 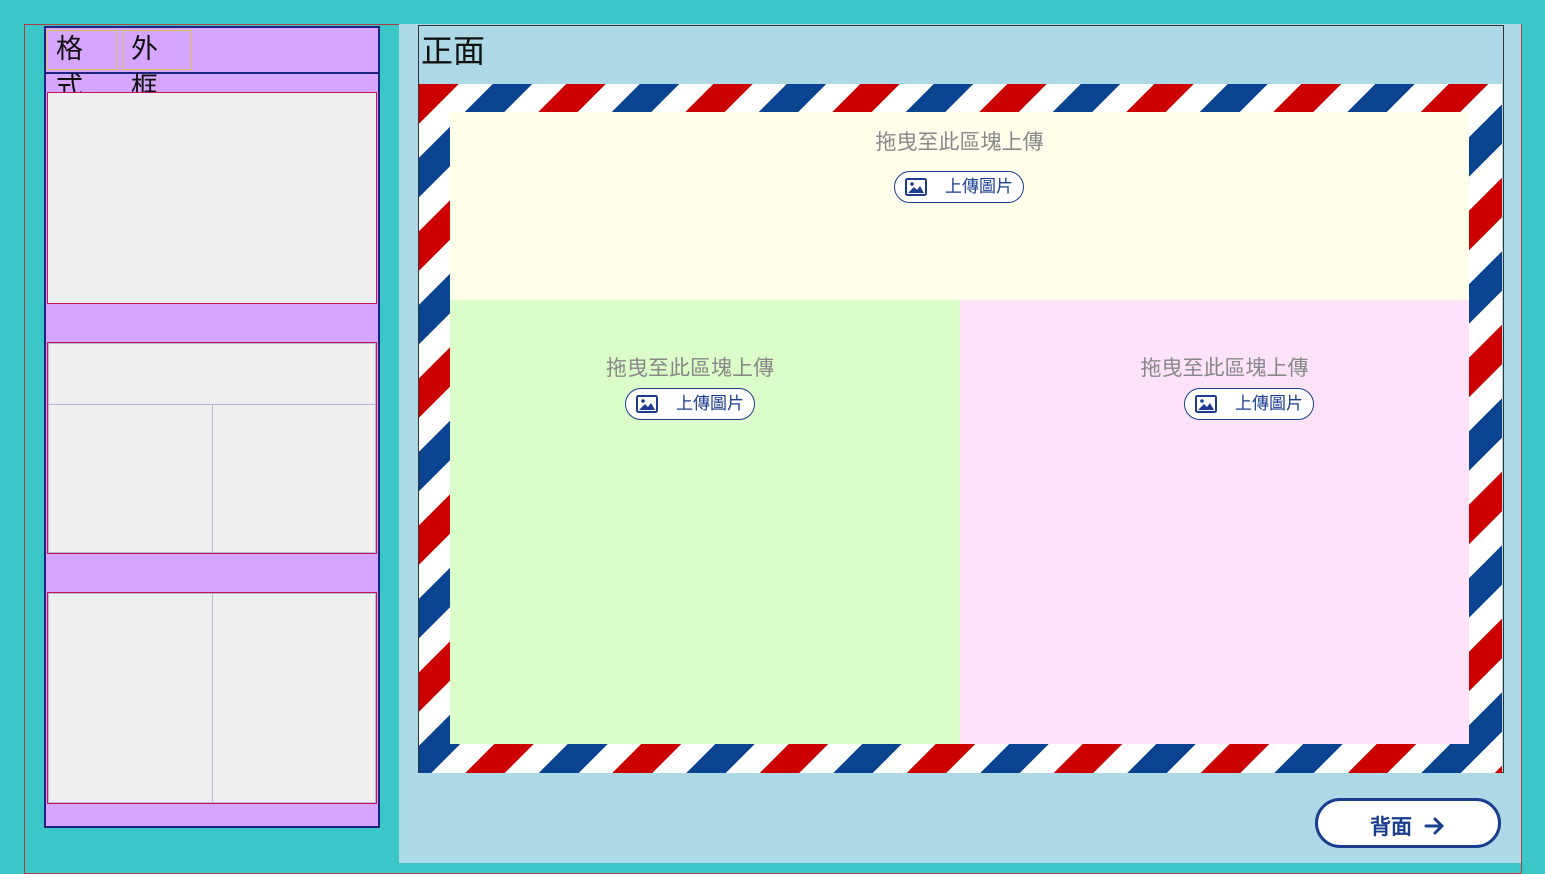 I want to click on face-title: 正面, so click(x=453, y=51).